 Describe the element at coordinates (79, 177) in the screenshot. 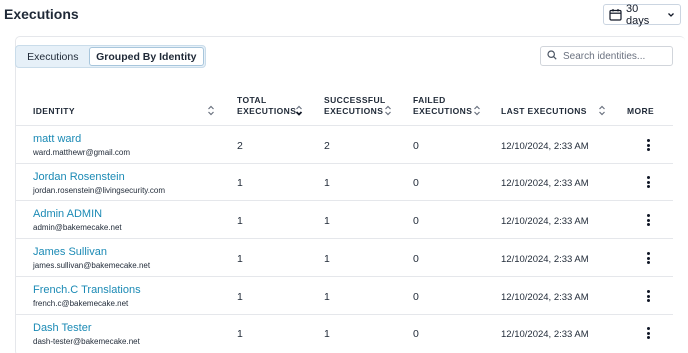

I see `identity-name-link: Jordan Rosenstein` at that location.